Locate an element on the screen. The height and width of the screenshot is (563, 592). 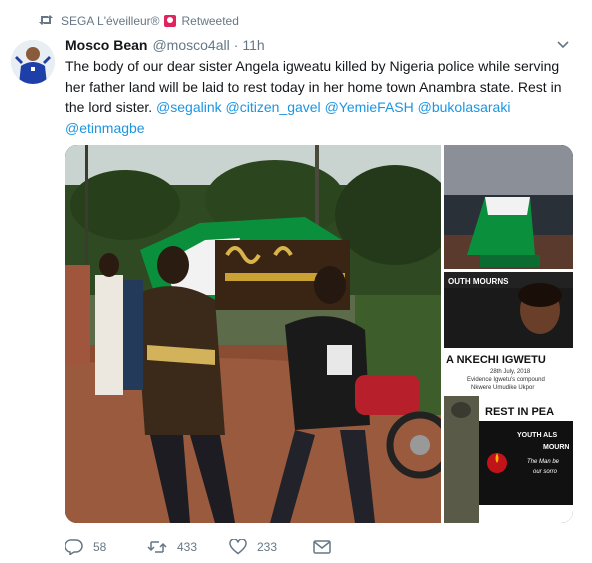
tweet-actions: 58 433 233 is located at coordinates (203, 547).